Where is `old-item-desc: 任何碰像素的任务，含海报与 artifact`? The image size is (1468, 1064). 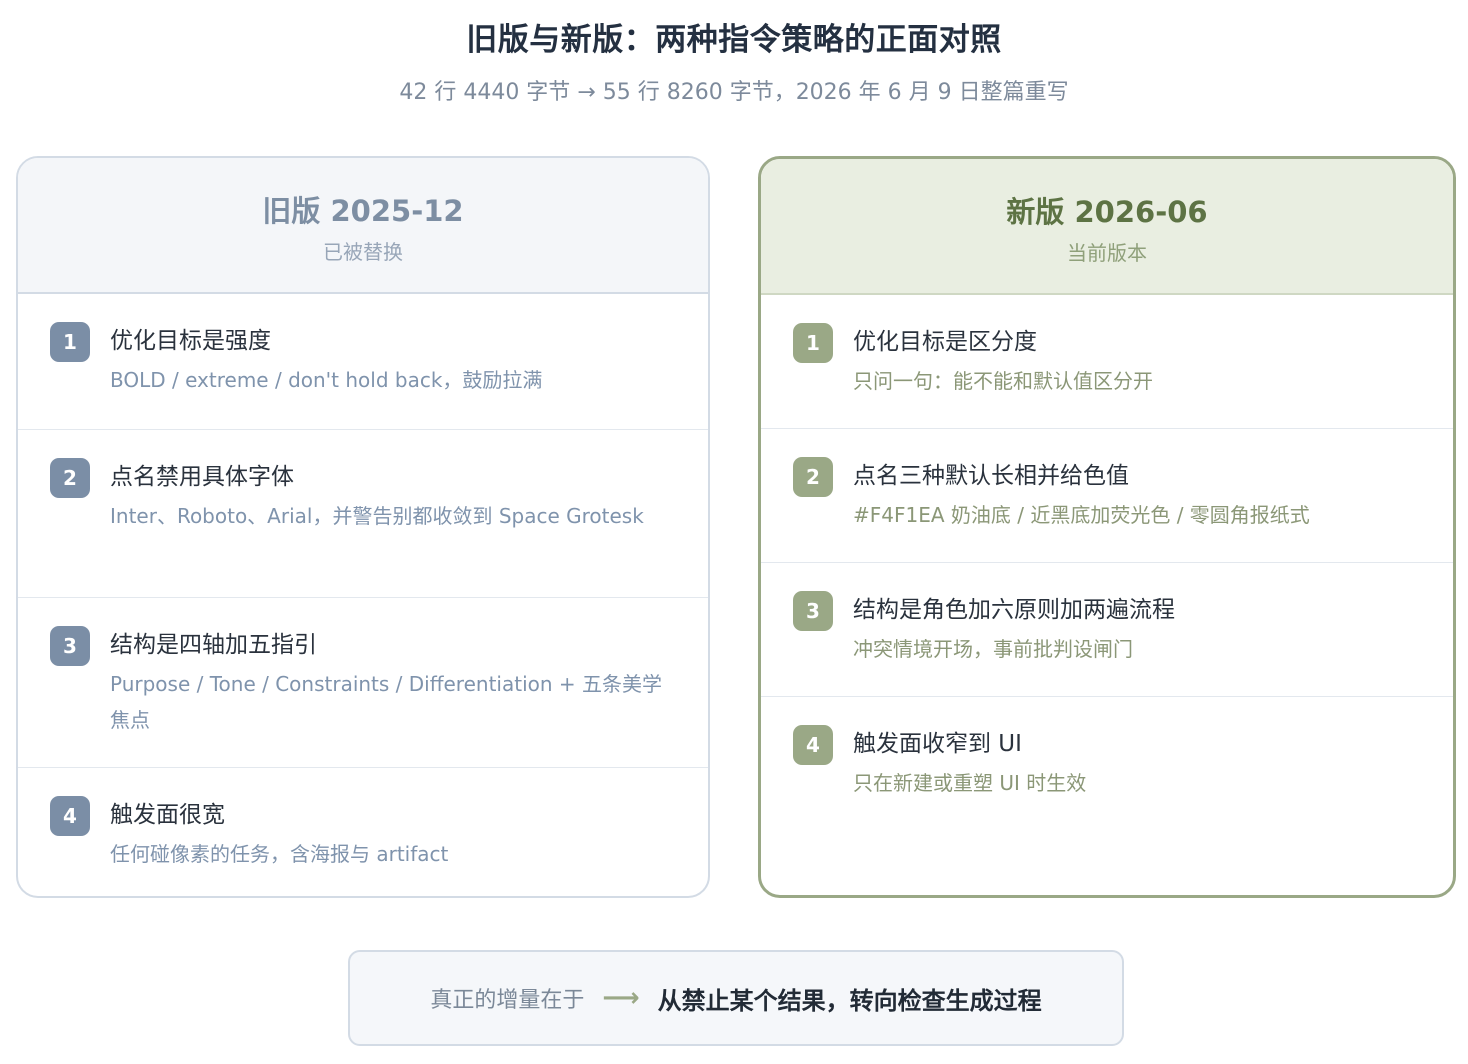 old-item-desc: 任何碰像素的任务，含海报与 artifact is located at coordinates (279, 854).